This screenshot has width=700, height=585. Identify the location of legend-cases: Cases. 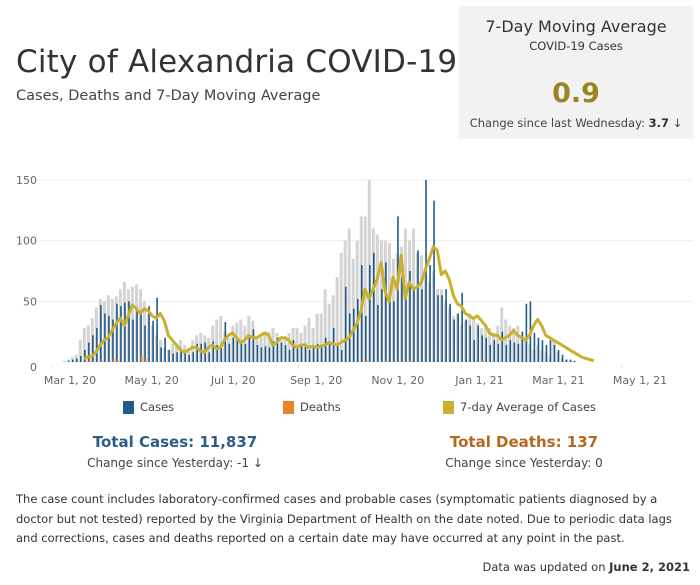
(148, 407).